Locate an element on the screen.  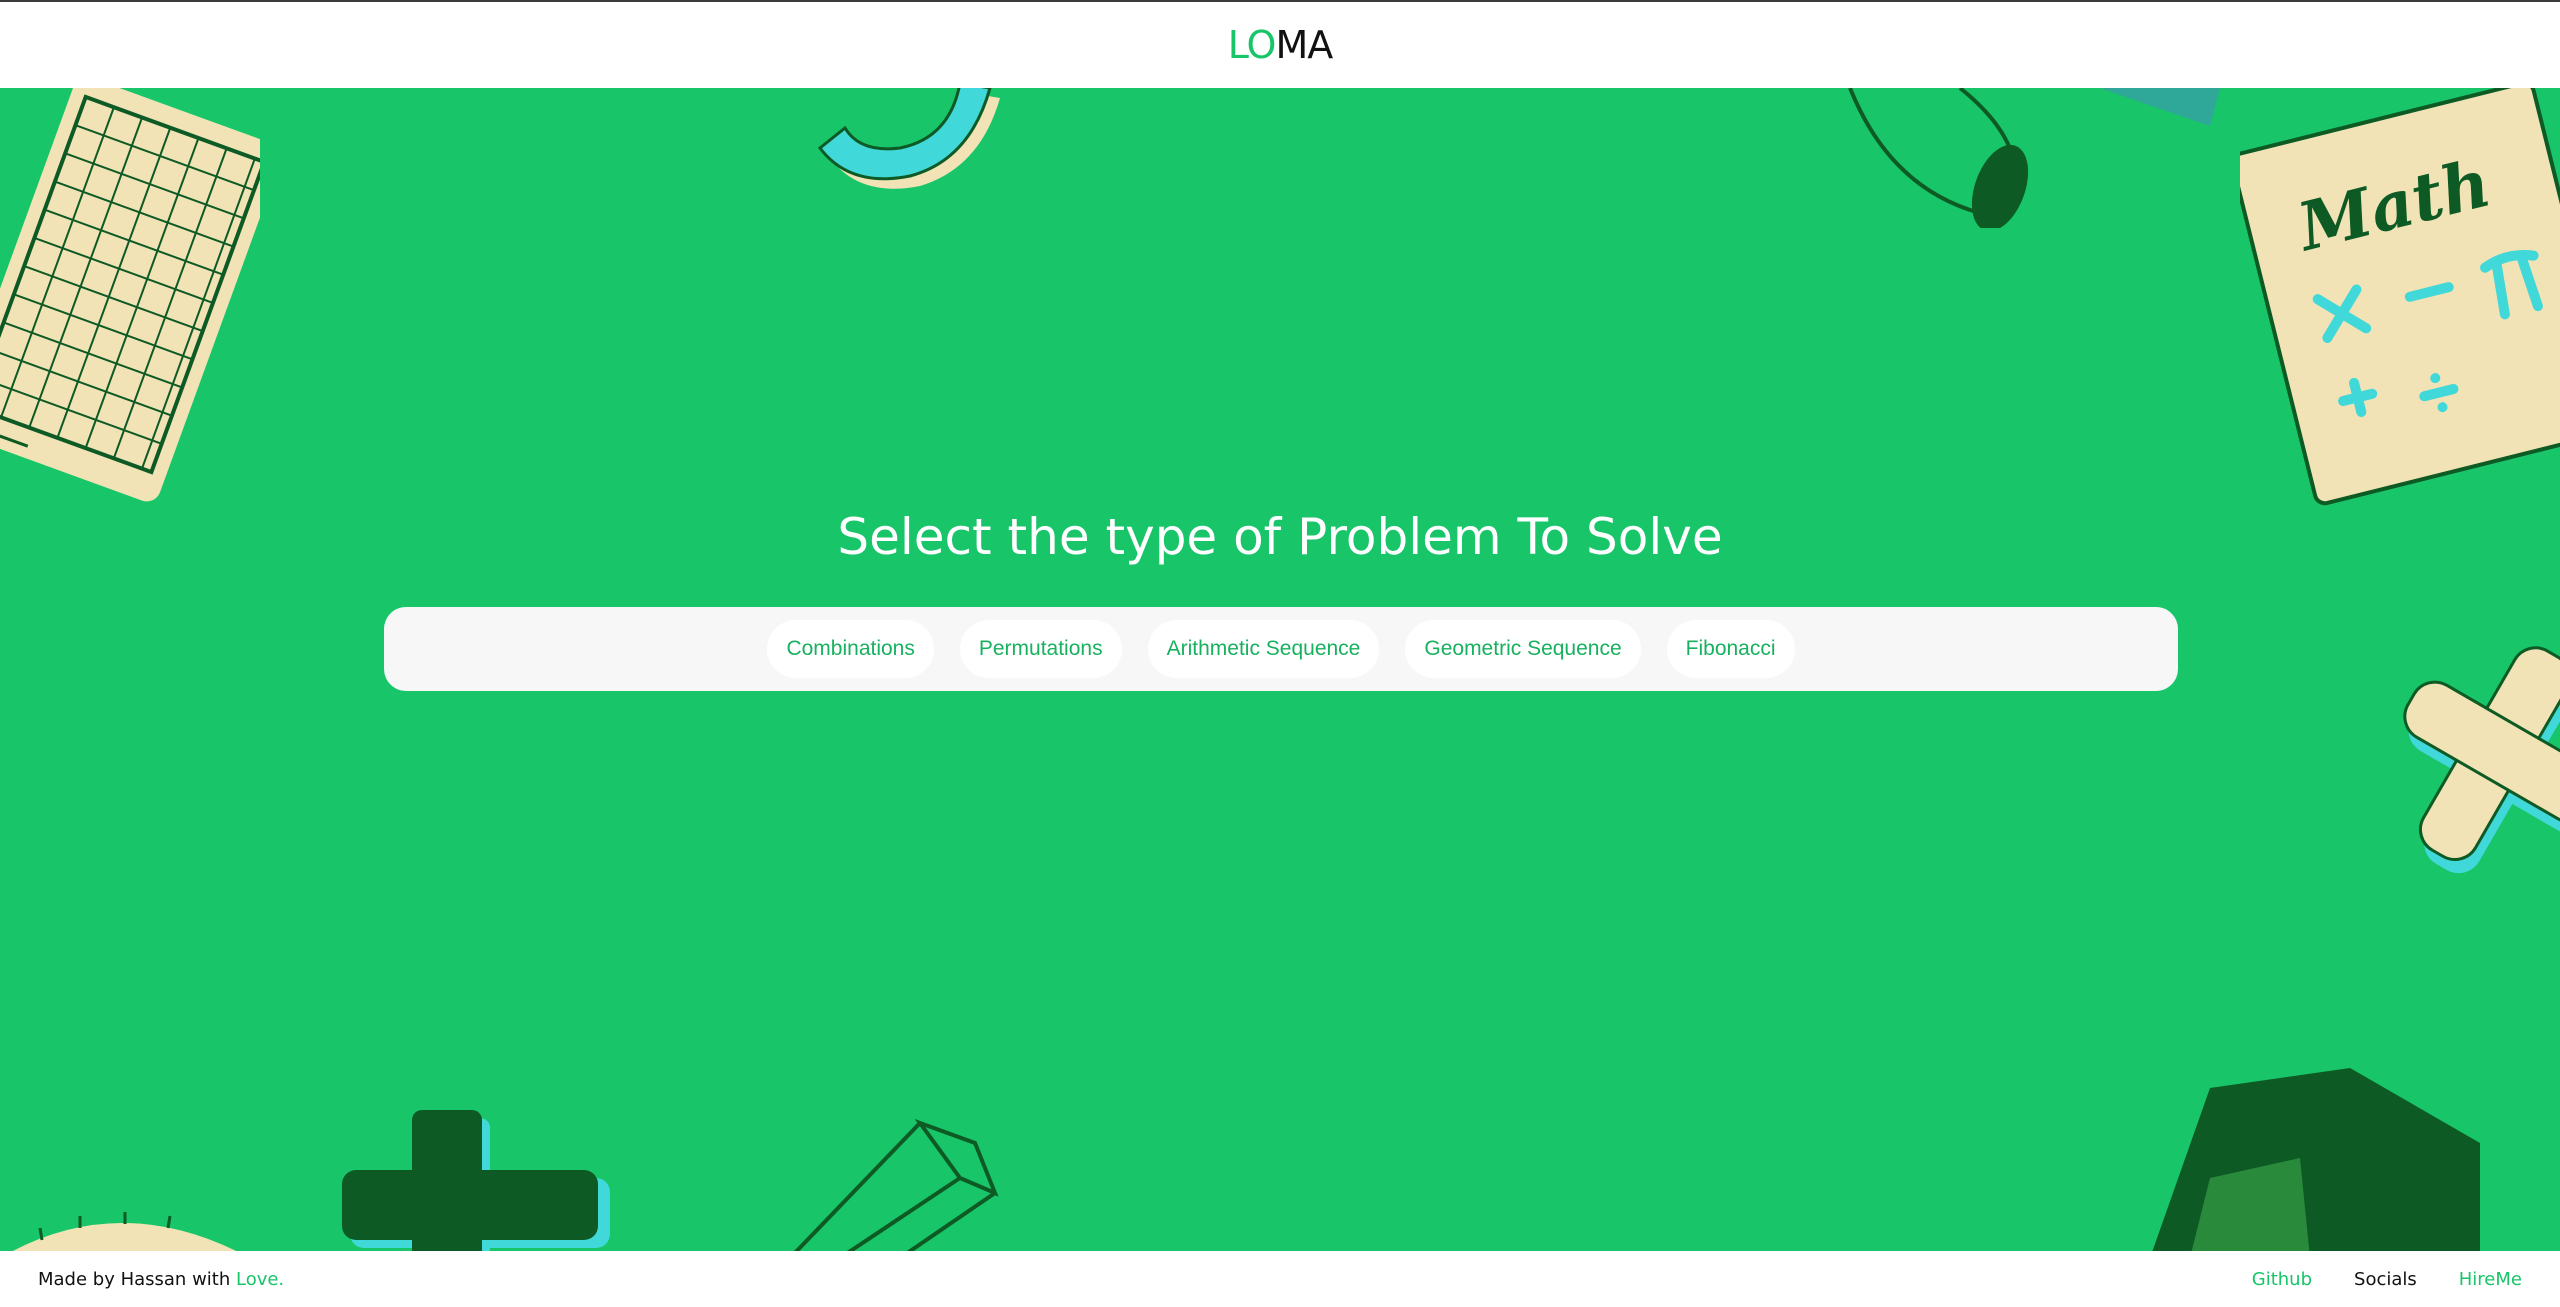
footer-credit: Made by Hassan with Love. is located at coordinates (161, 1279).